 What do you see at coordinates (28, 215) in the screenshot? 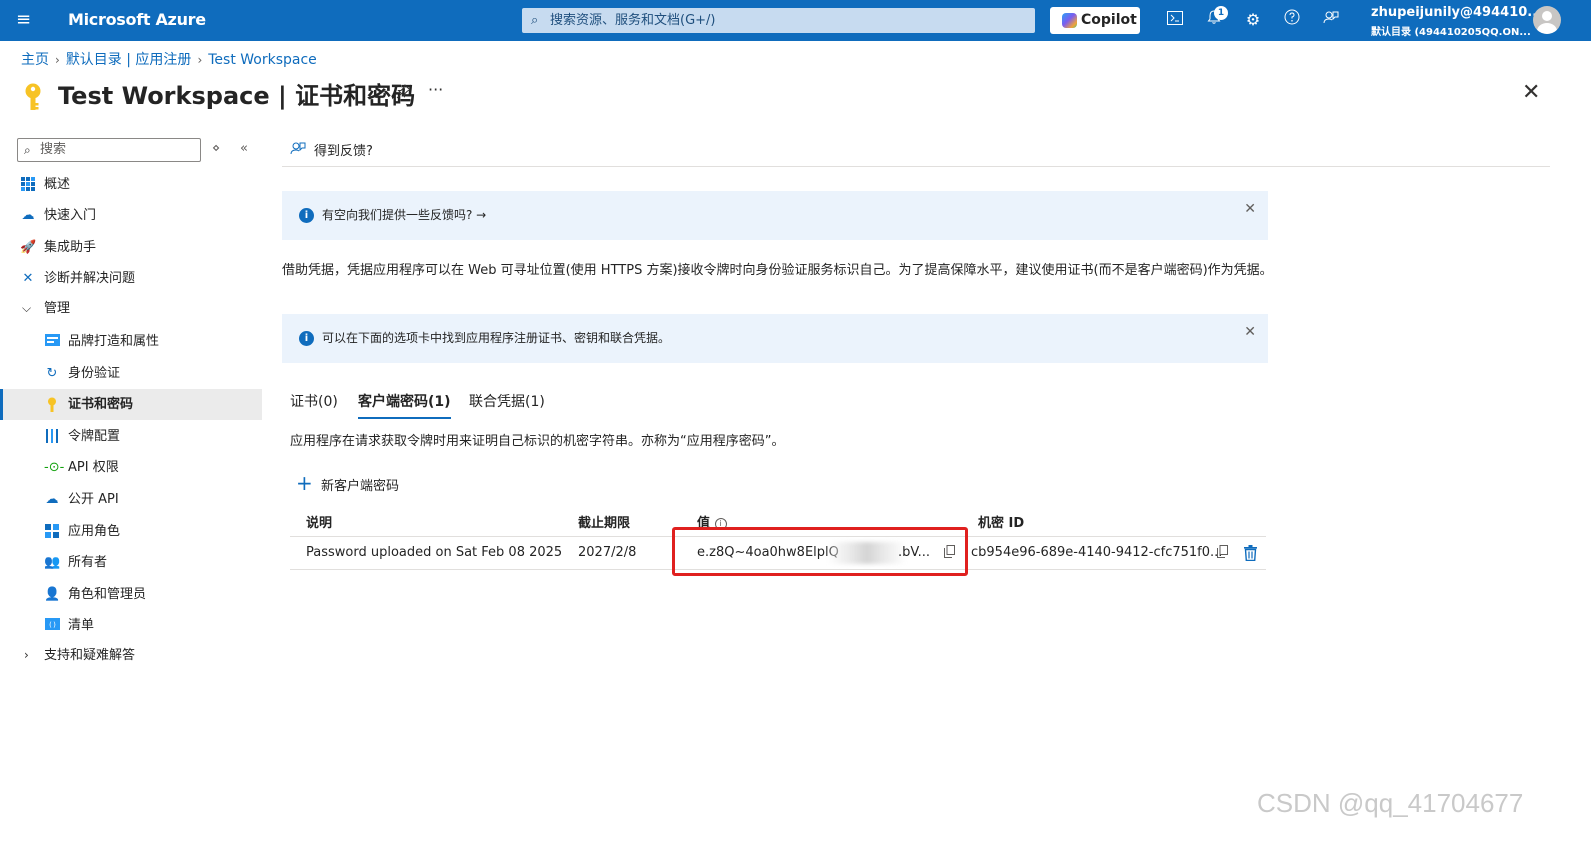
I see `cloud-quickstart-icon: ☁` at bounding box center [28, 215].